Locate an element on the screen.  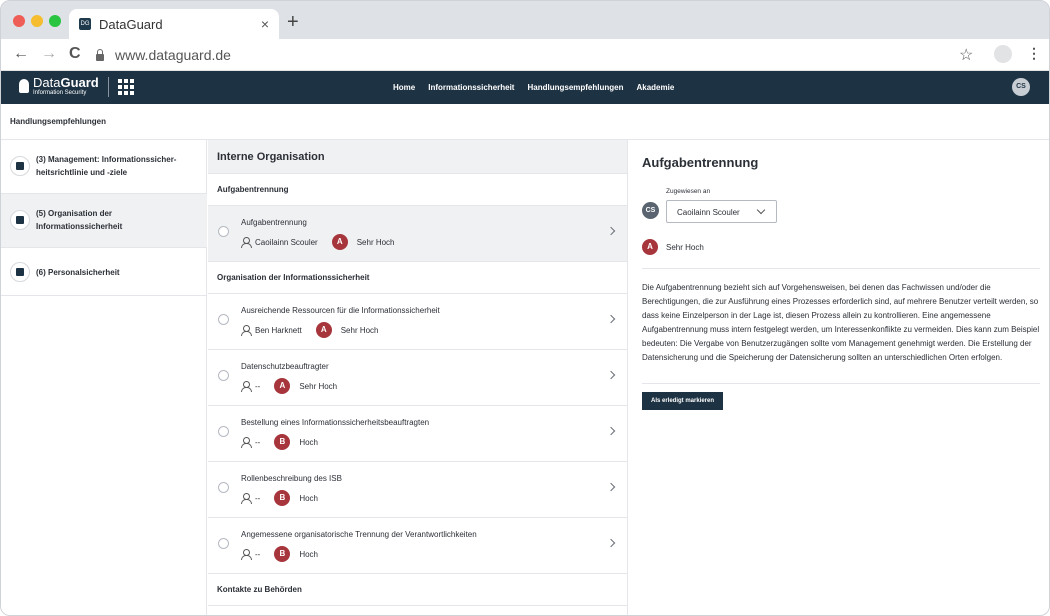
browser-profile-icon is located at coordinates (1003, 54).